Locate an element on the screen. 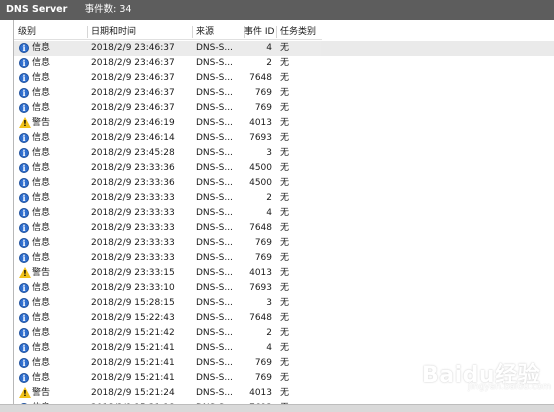 This screenshot has height=412, width=554. column-header-source: 来源 is located at coordinates (218, 32).